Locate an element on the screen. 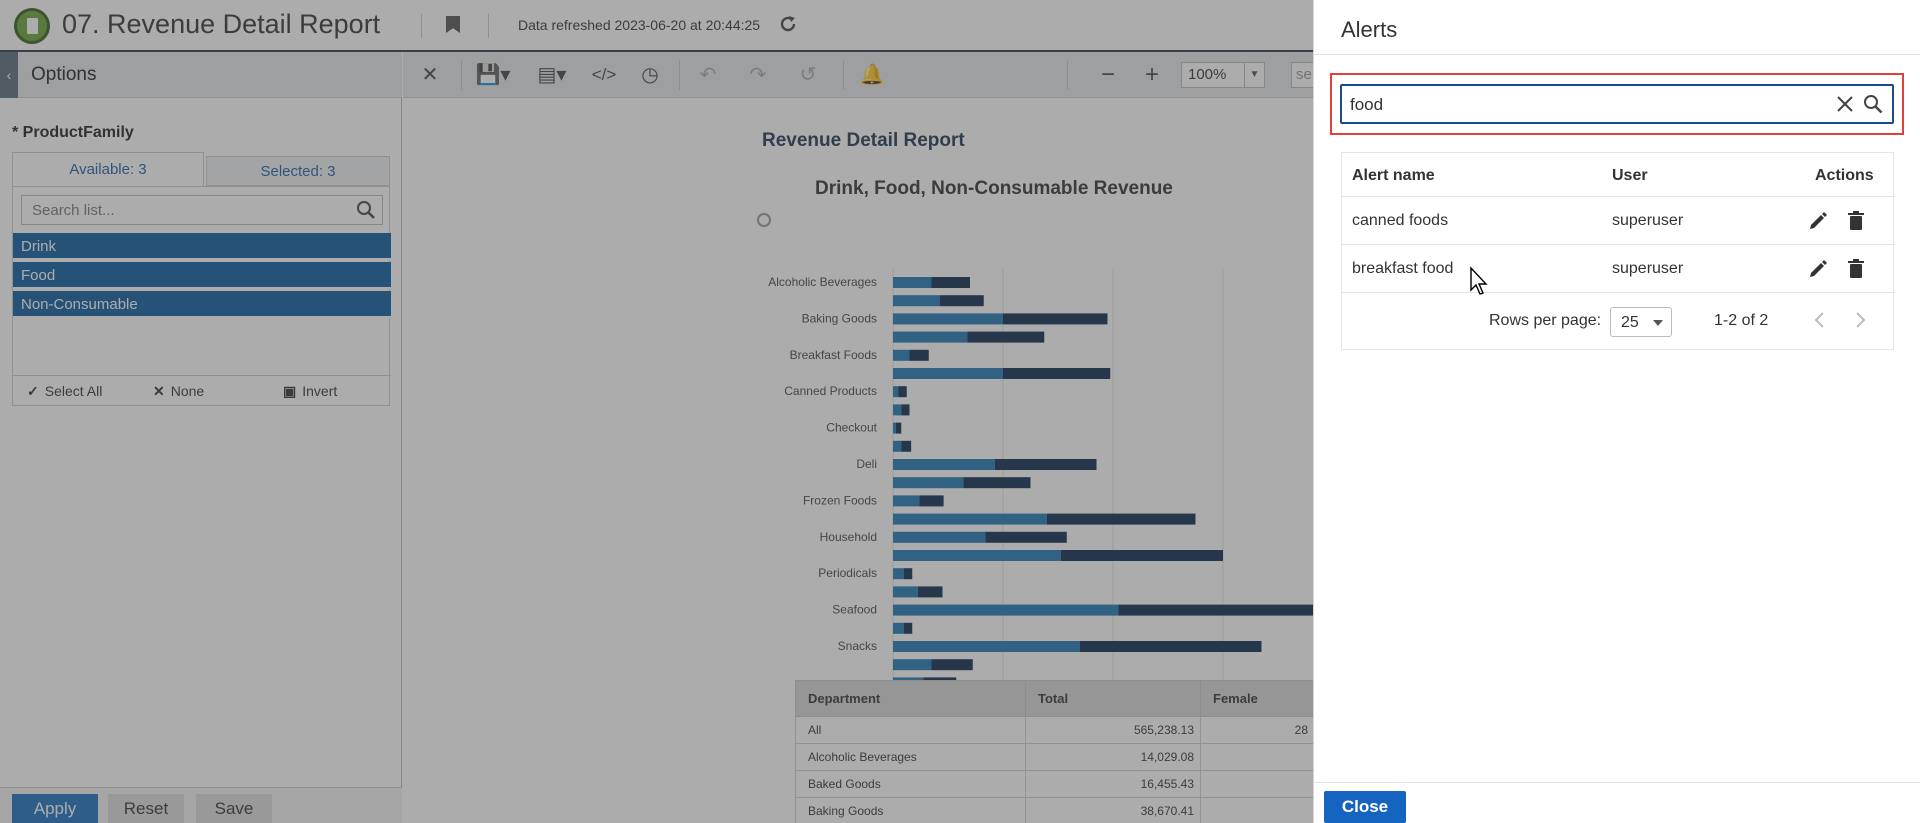  table-row: canned foods superuser is located at coordinates (1618, 221).